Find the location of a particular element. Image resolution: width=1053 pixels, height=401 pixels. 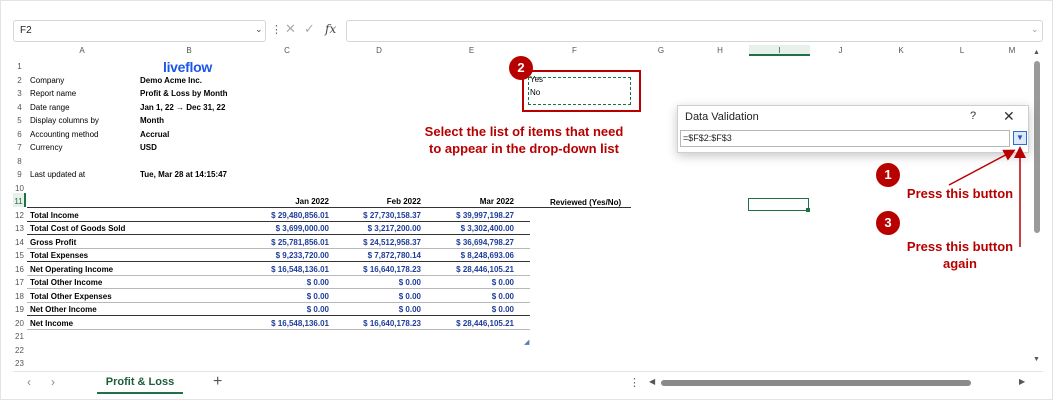

table-row-border is located at coordinates (278, 234).